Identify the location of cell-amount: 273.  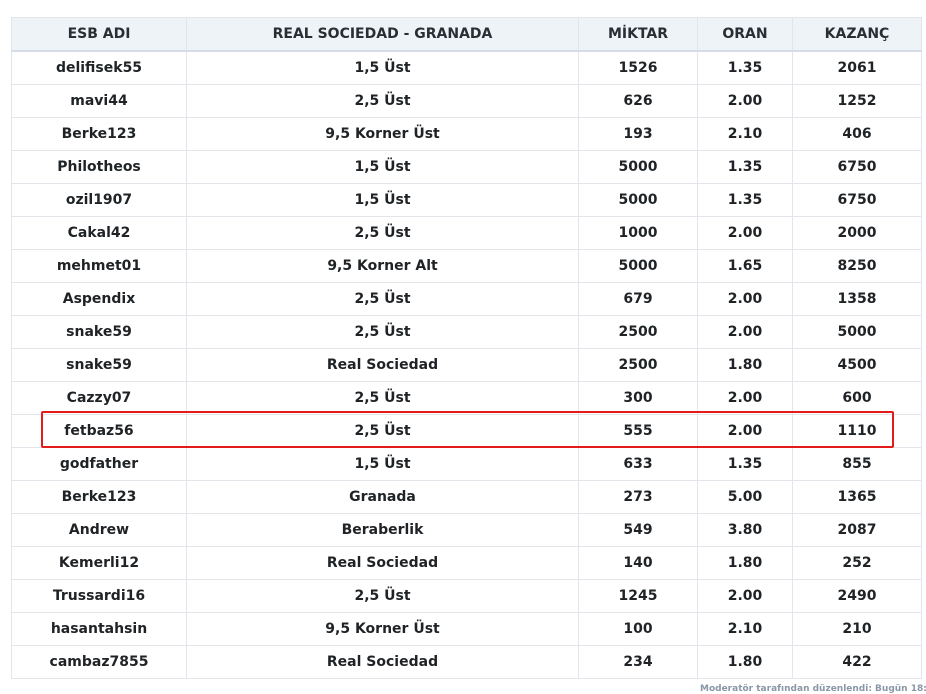
(638, 497).